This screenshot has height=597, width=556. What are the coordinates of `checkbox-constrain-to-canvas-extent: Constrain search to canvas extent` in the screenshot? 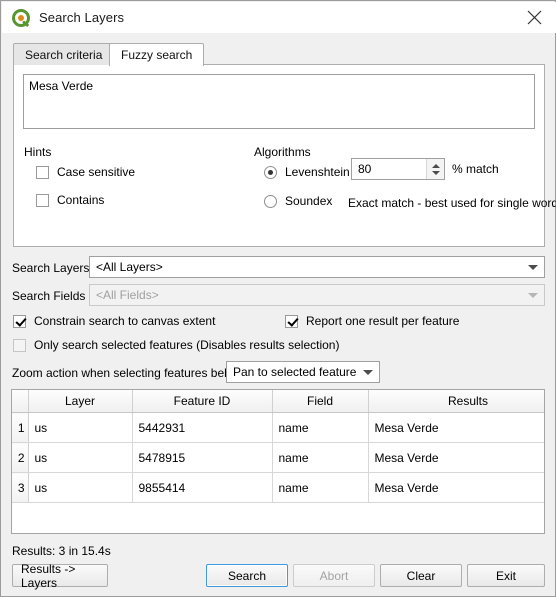 It's located at (114, 321).